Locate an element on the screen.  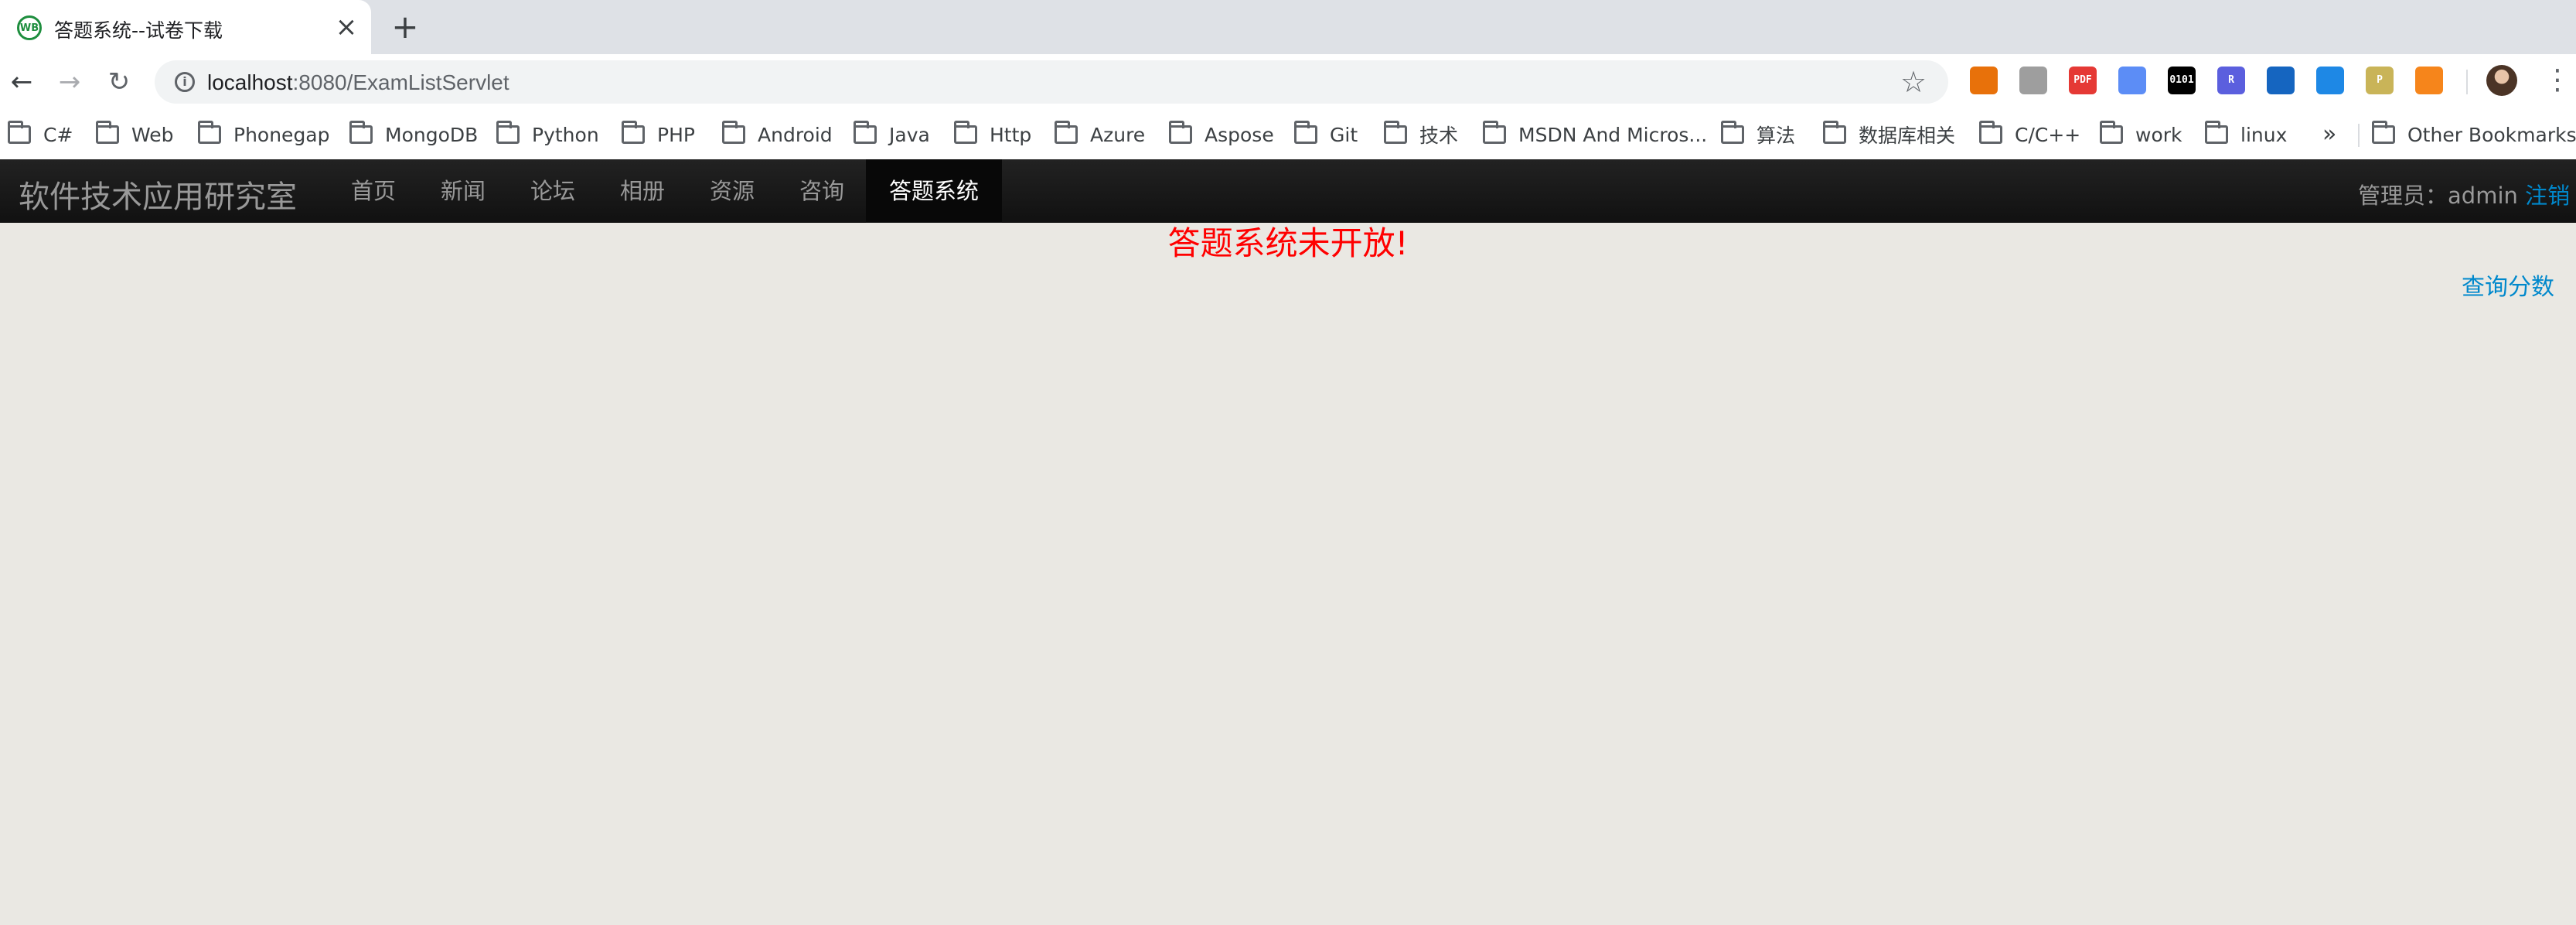
bookmark-item: Git is located at coordinates (1326, 134).